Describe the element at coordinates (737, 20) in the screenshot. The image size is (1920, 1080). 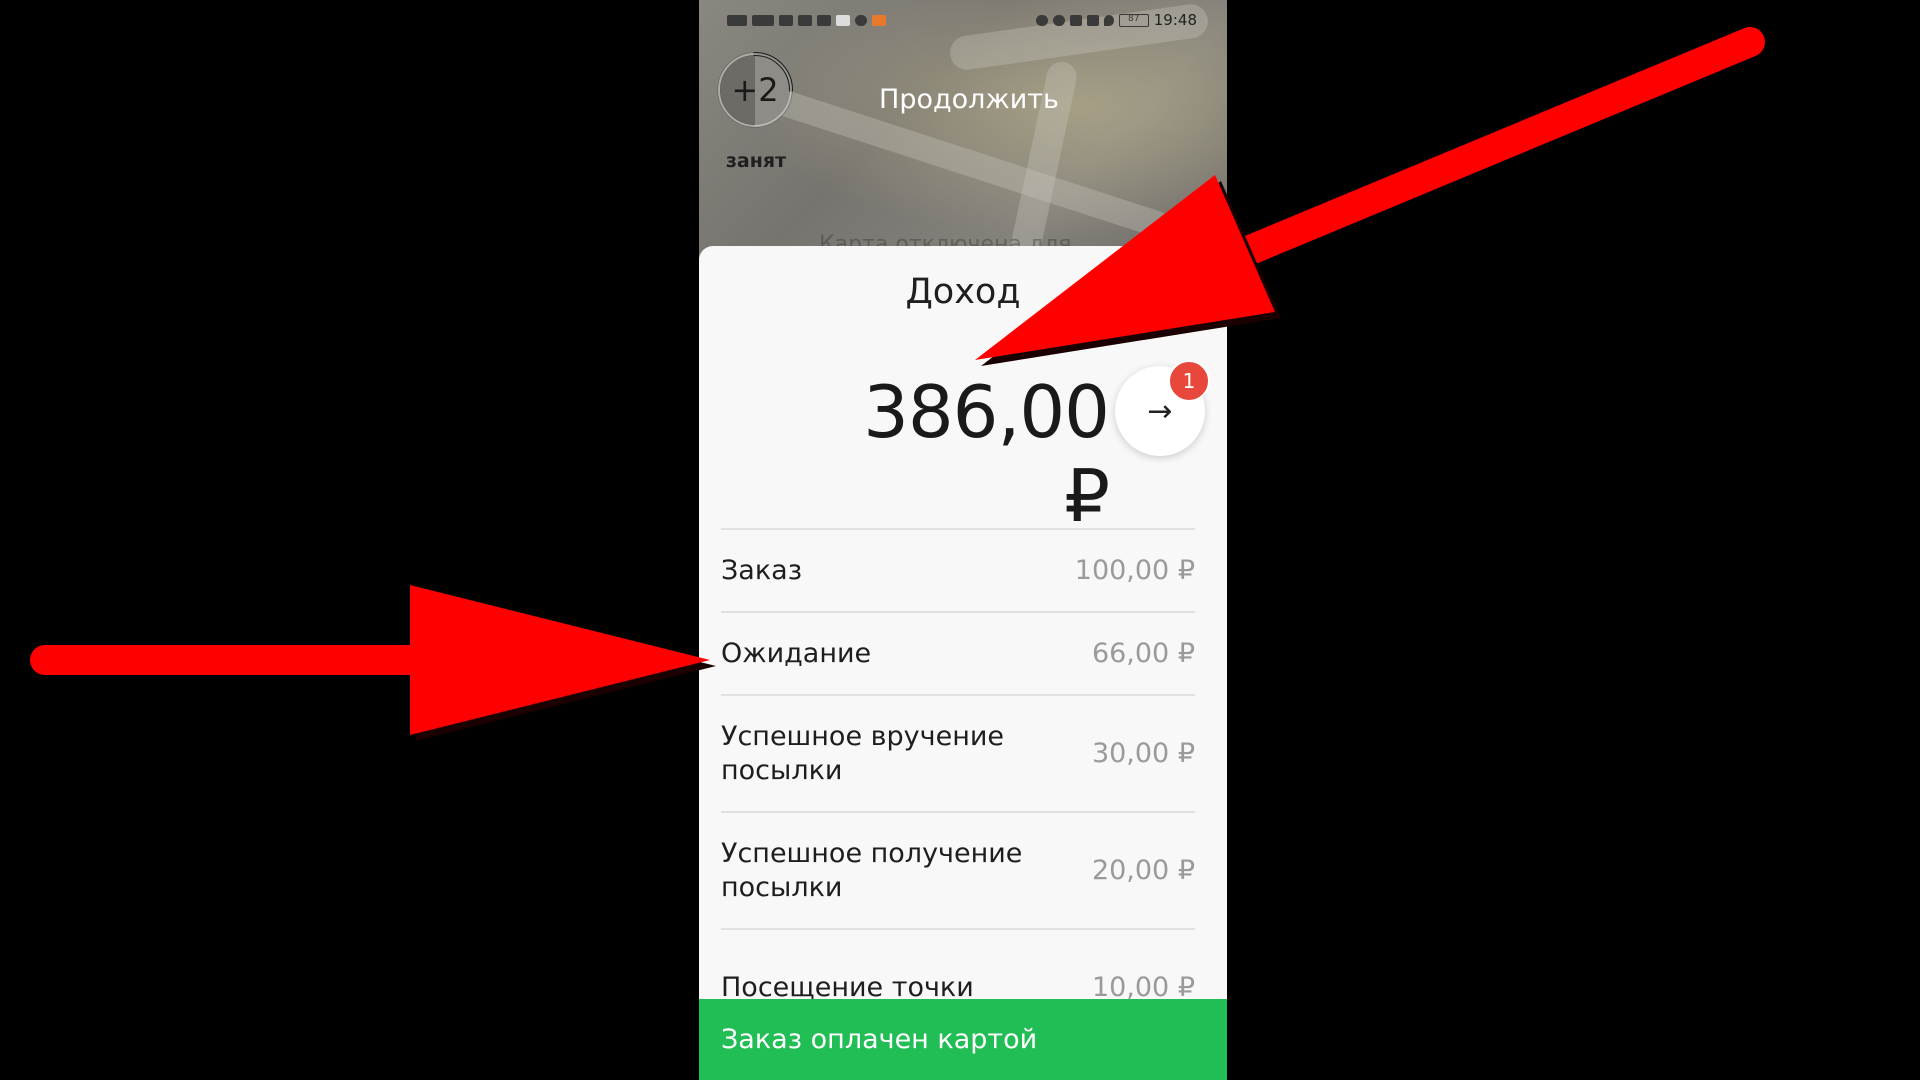
I see `network-icon` at that location.